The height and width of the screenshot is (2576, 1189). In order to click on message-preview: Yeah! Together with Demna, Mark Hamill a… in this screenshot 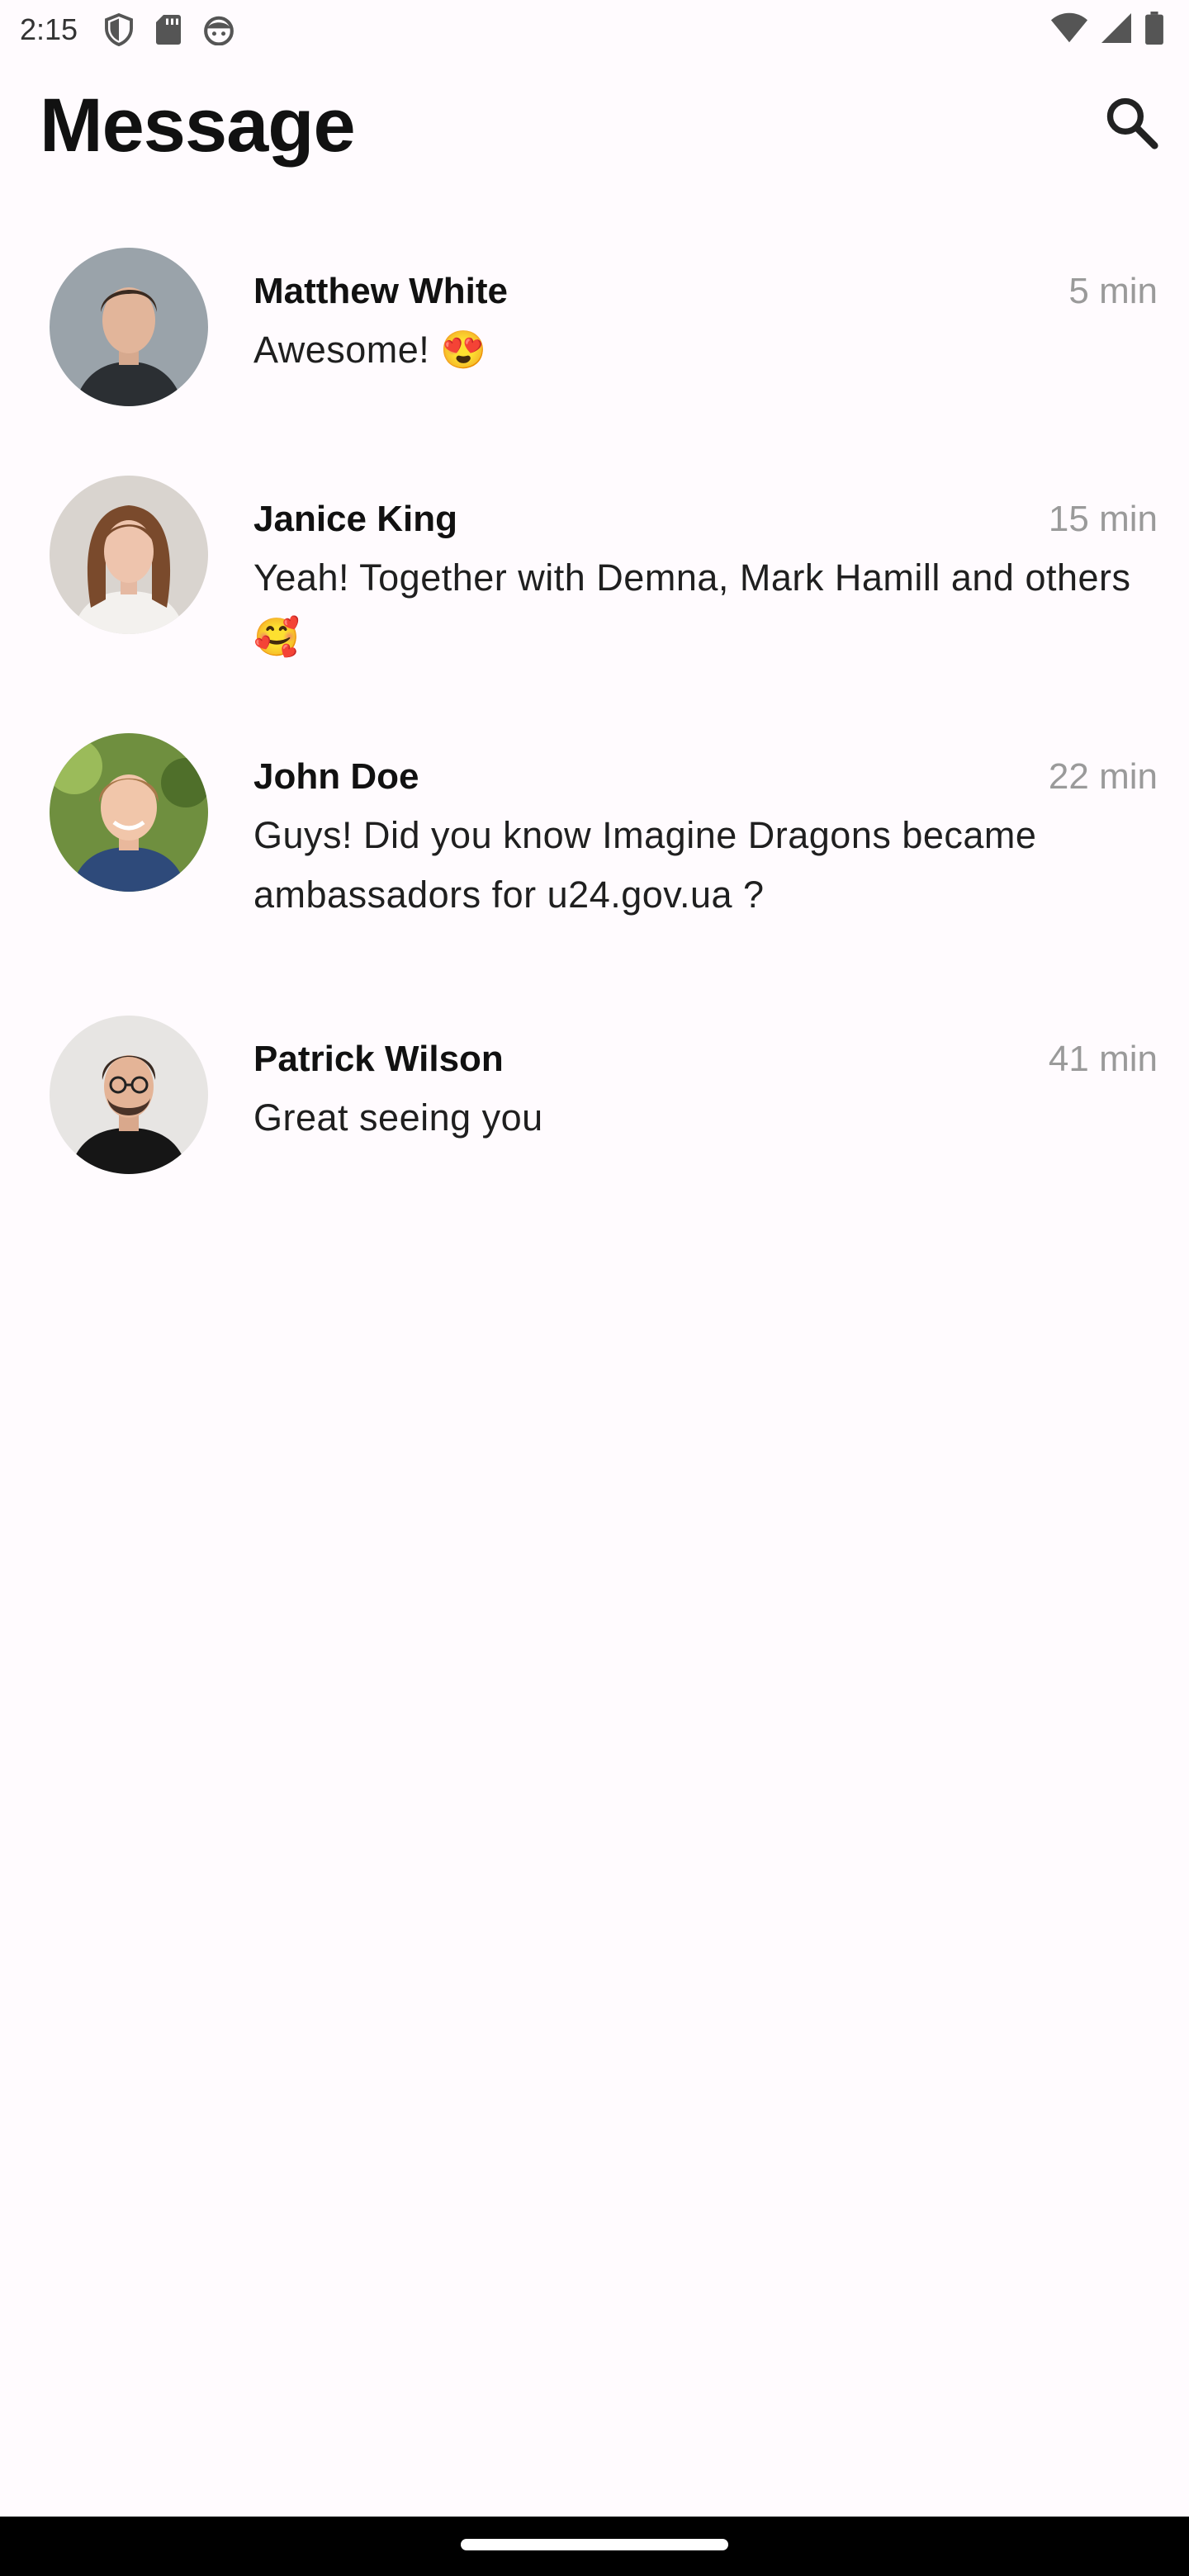, I will do `click(692, 607)`.